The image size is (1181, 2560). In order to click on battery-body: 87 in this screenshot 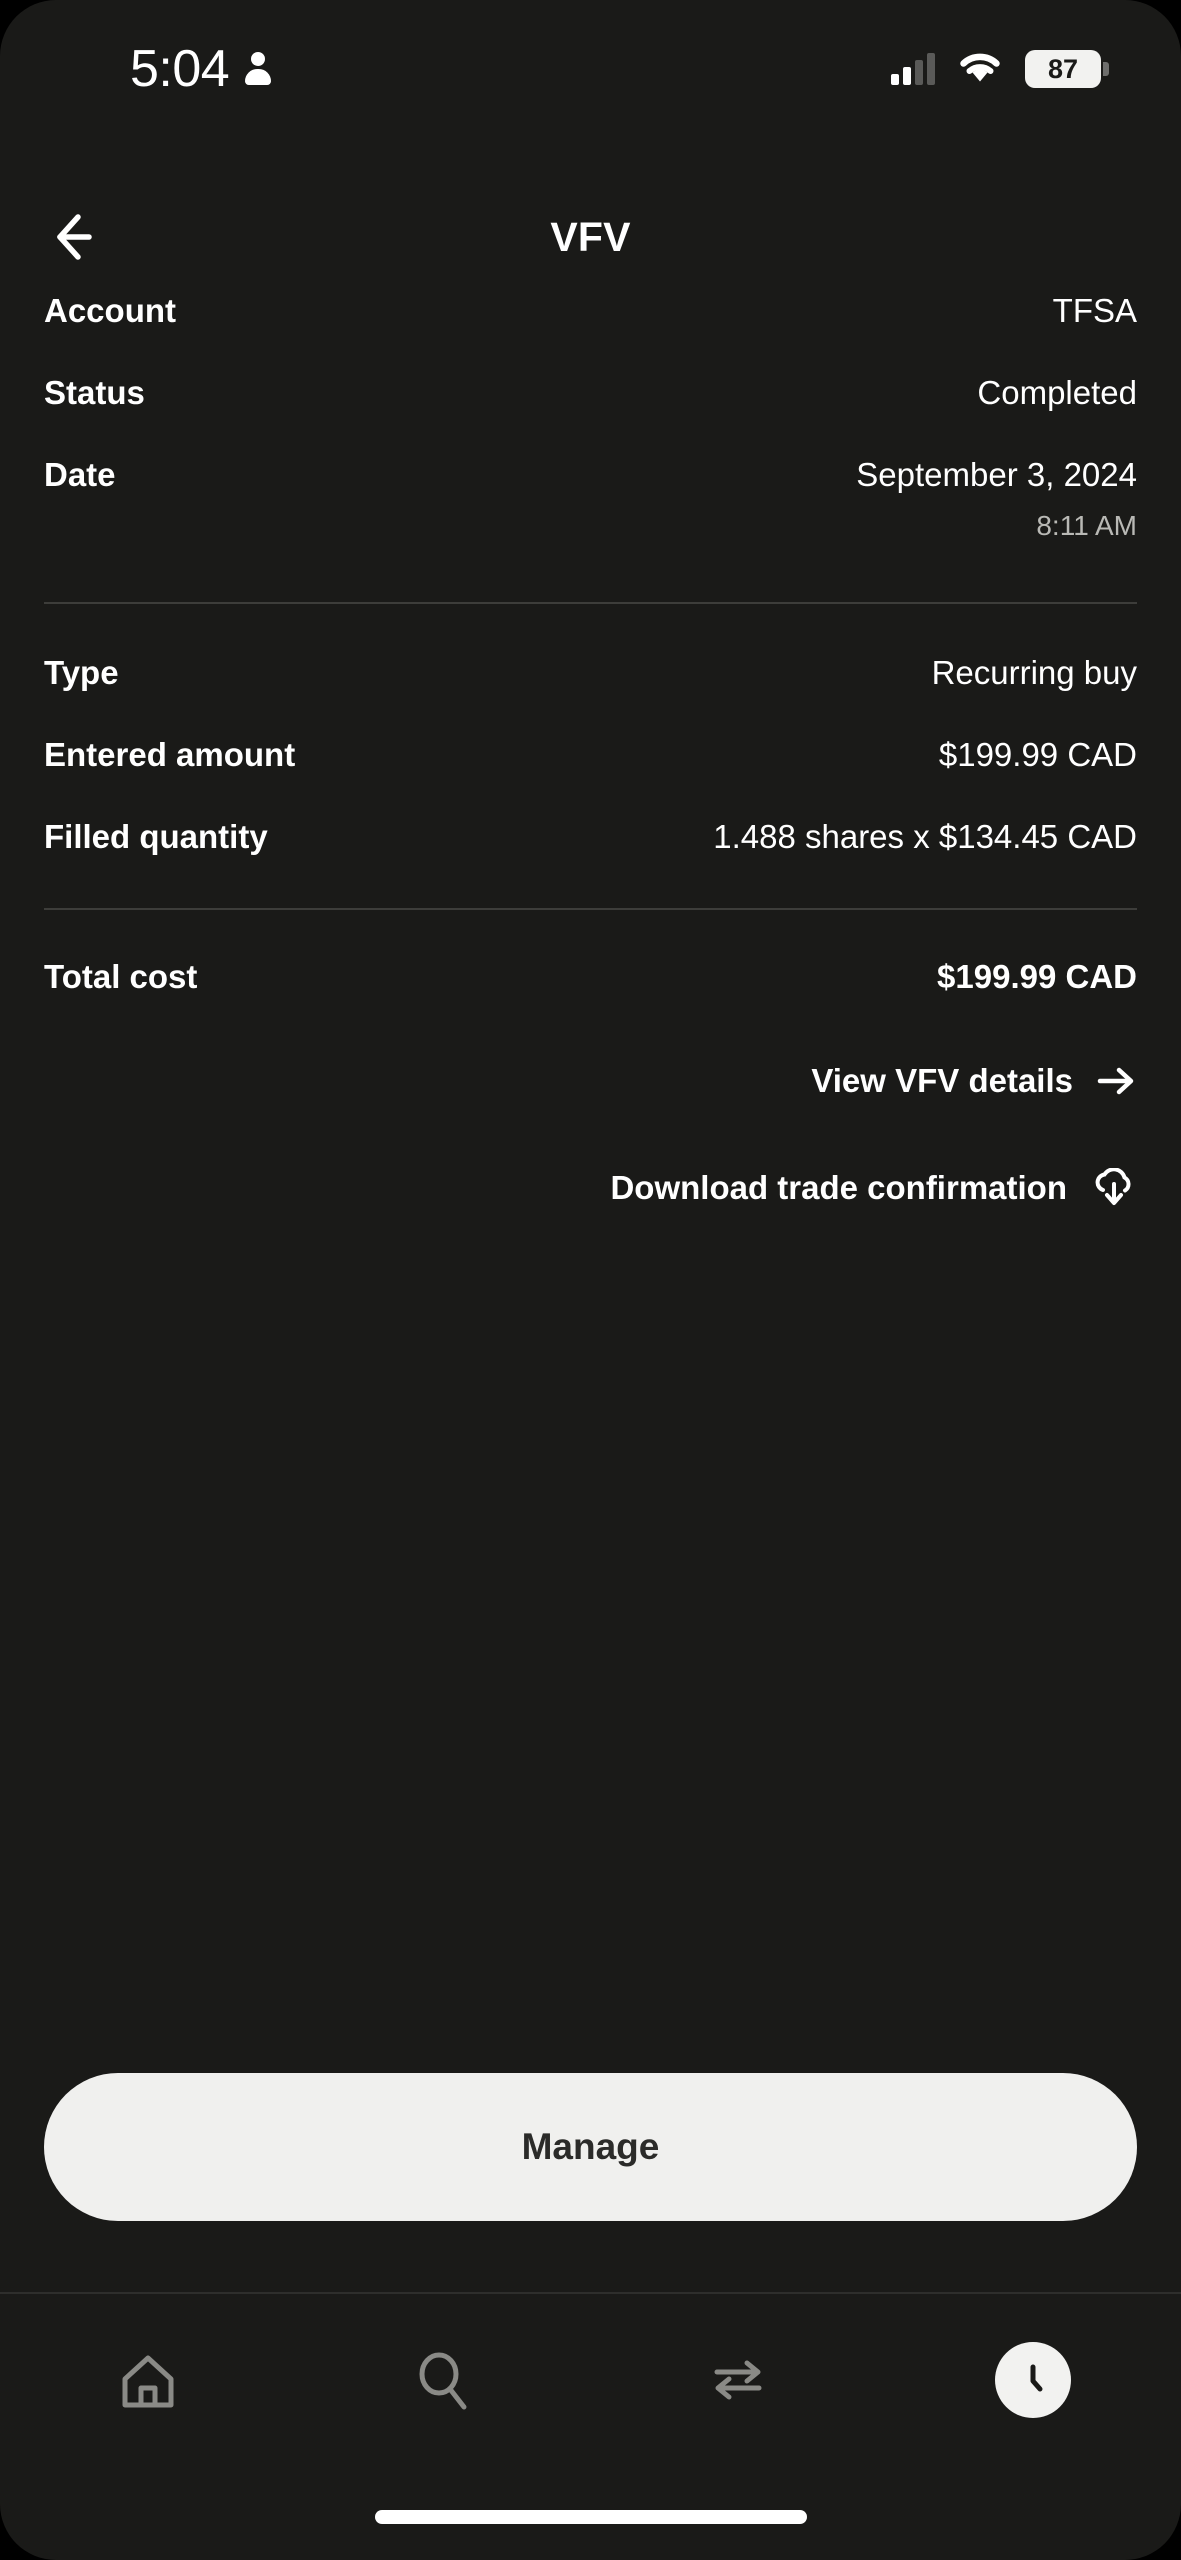, I will do `click(1063, 69)`.